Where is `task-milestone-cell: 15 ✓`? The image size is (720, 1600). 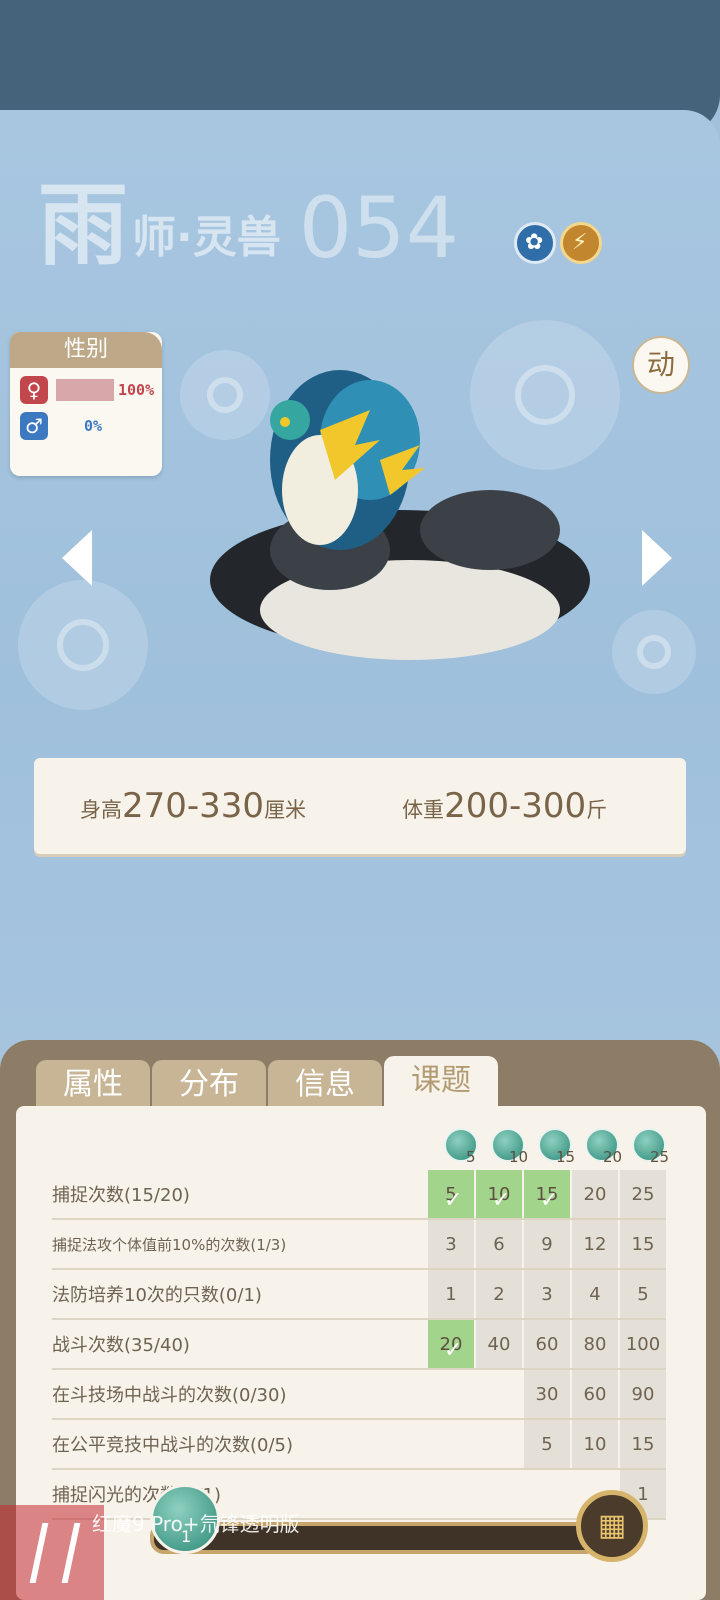 task-milestone-cell: 15 ✓ is located at coordinates (546, 1195).